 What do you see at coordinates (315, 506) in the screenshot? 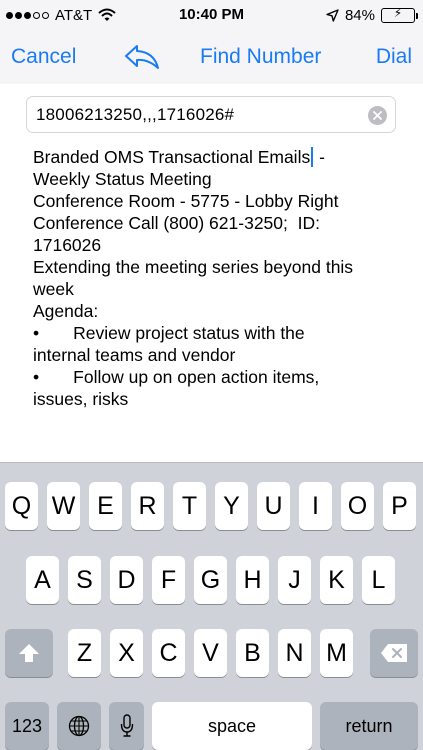
I see `key-i: I` at bounding box center [315, 506].